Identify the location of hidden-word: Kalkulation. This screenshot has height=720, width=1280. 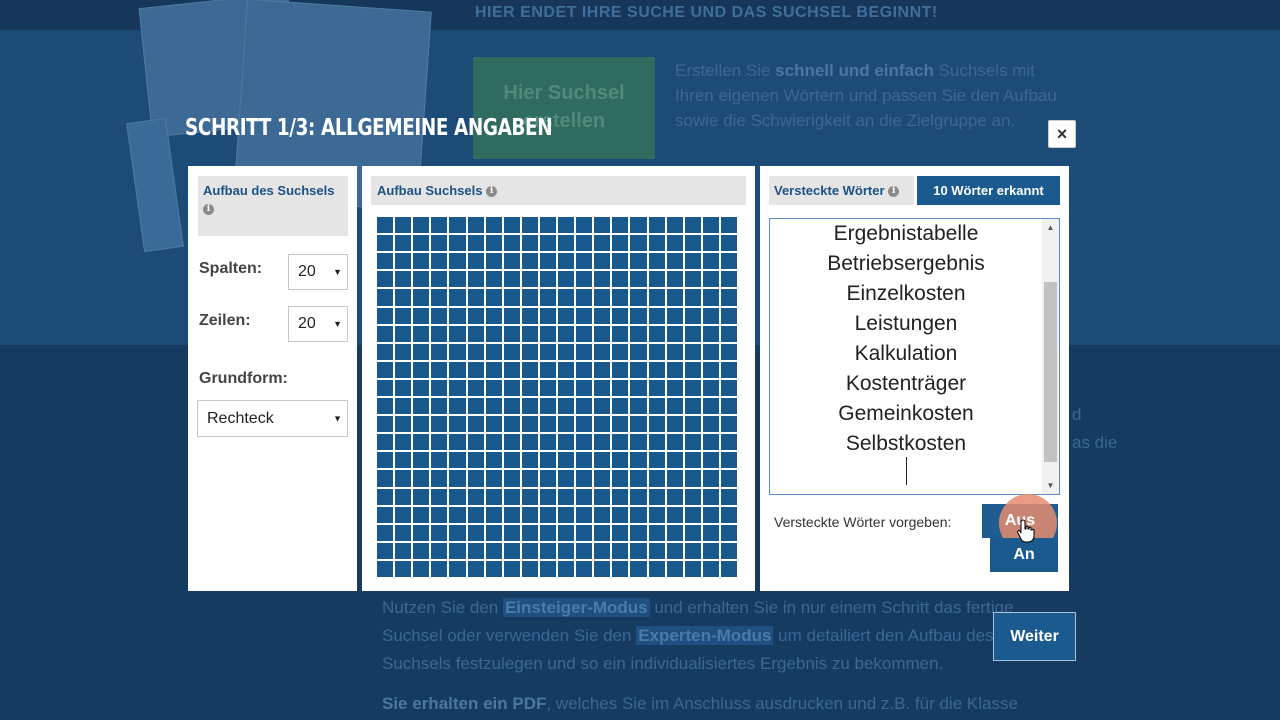
(906, 353).